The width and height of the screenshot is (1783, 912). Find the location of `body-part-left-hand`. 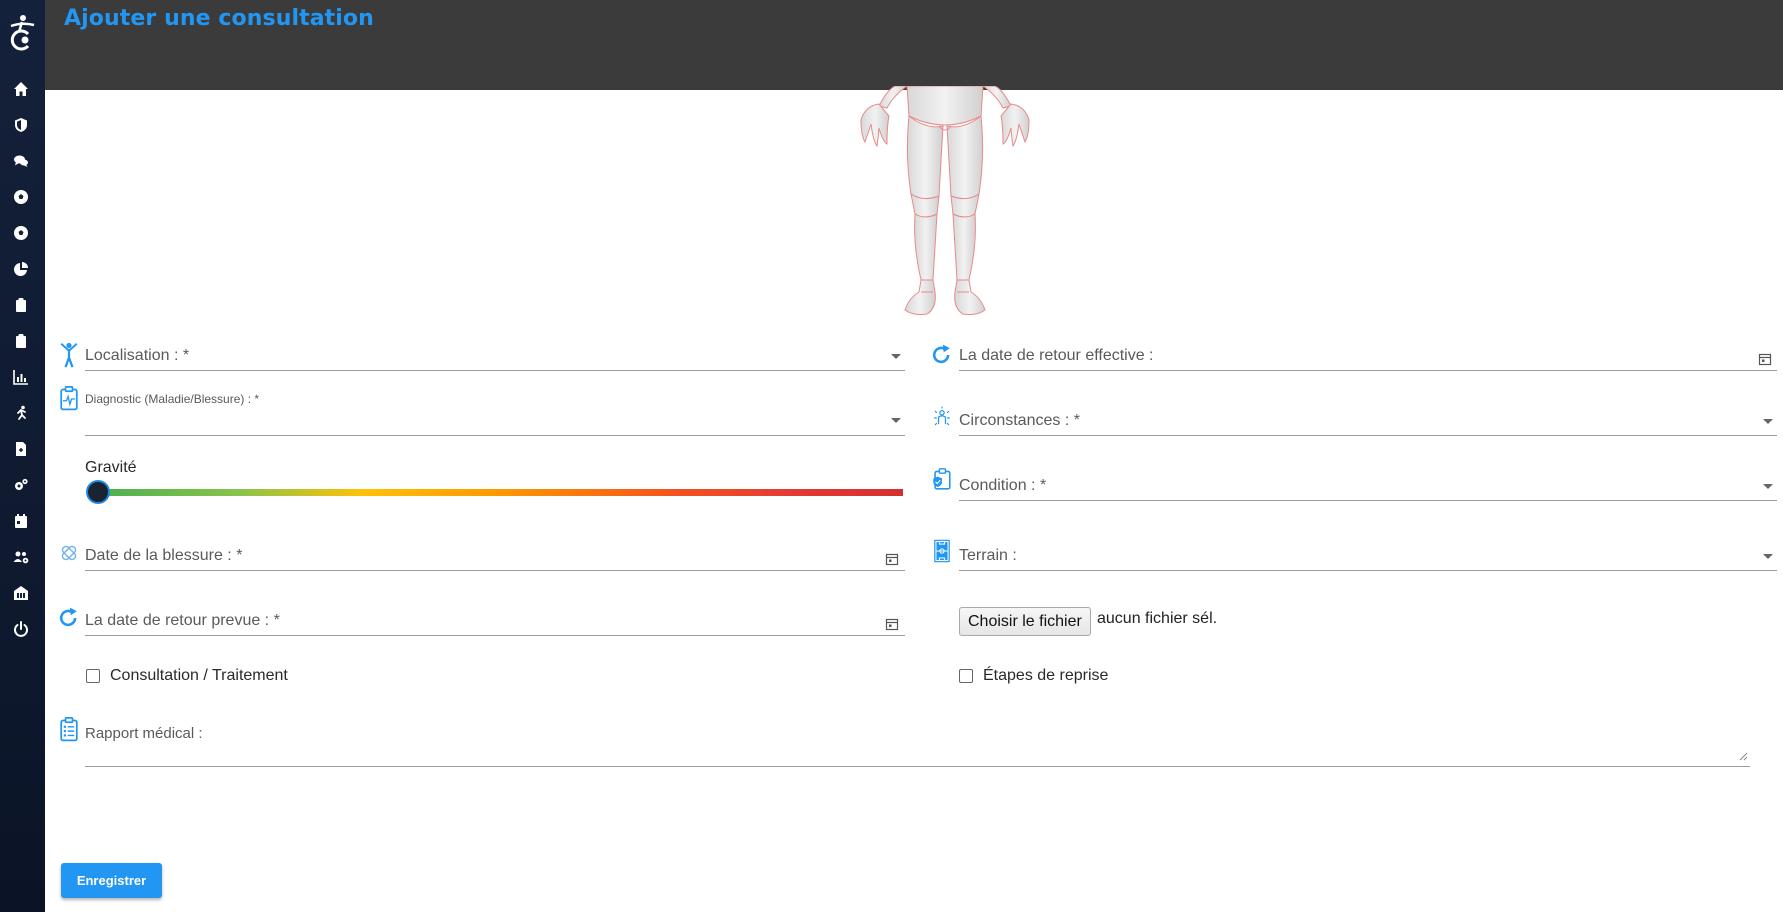

body-part-left-hand is located at coordinates (875, 125).